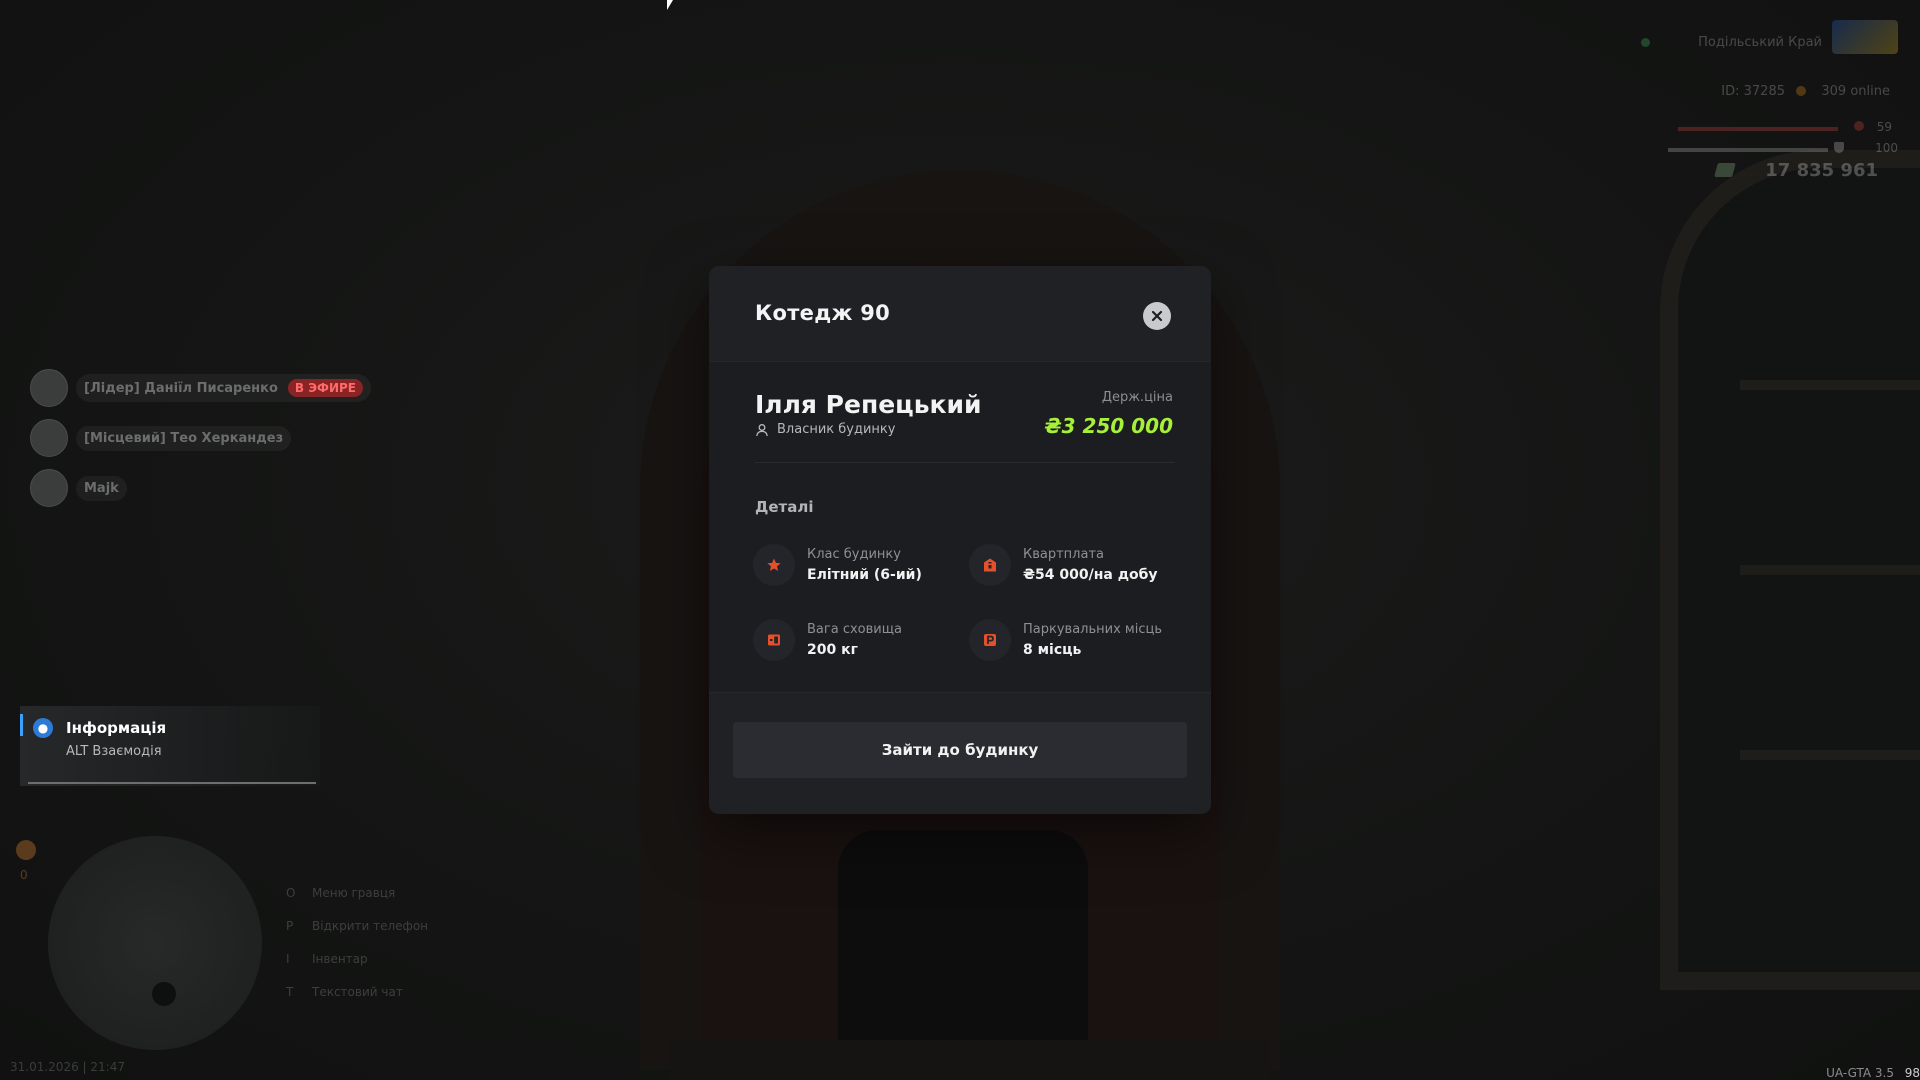  What do you see at coordinates (670, 5) in the screenshot?
I see `mouse-cursor-icon` at bounding box center [670, 5].